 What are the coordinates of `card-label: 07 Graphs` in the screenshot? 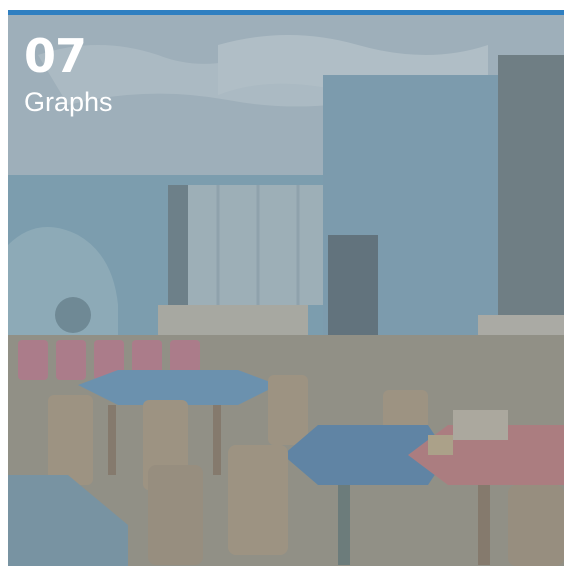 It's located at (68, 75).